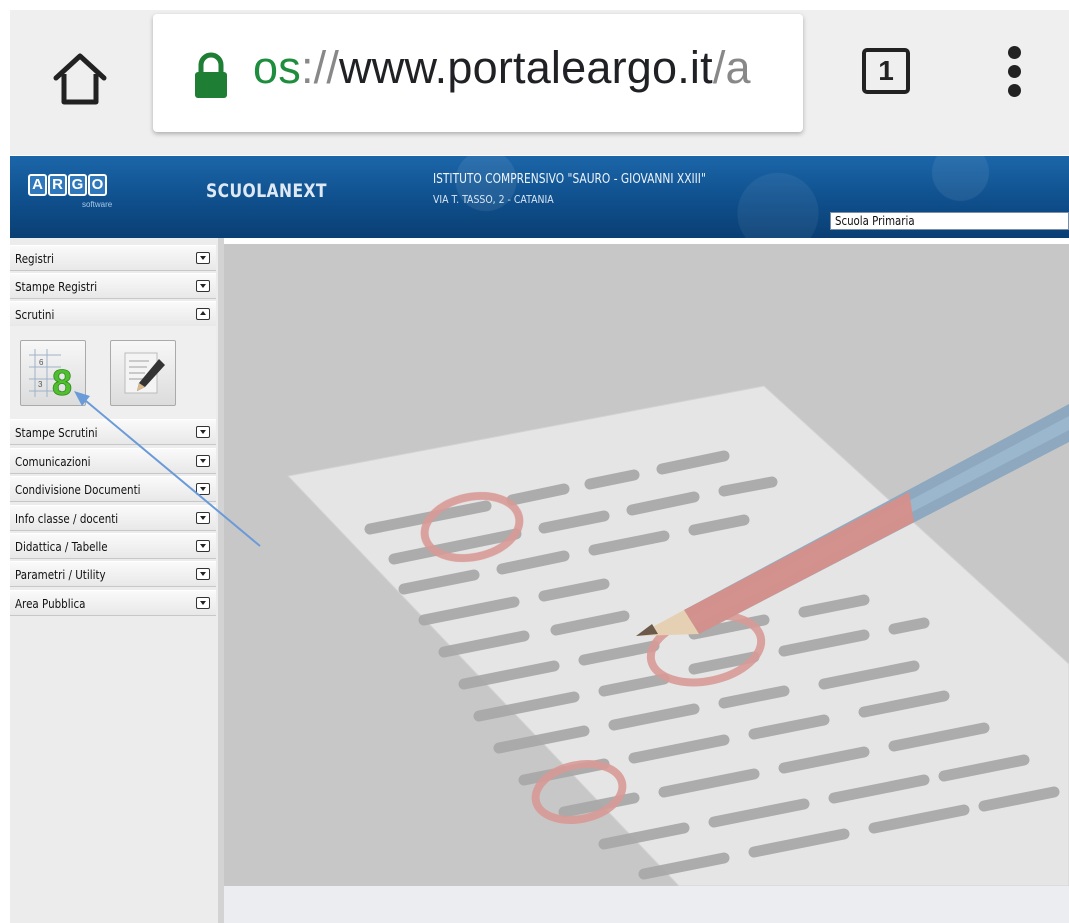  Describe the element at coordinates (50, 604) in the screenshot. I see `sidebar-item-label: Area Pubblica` at that location.